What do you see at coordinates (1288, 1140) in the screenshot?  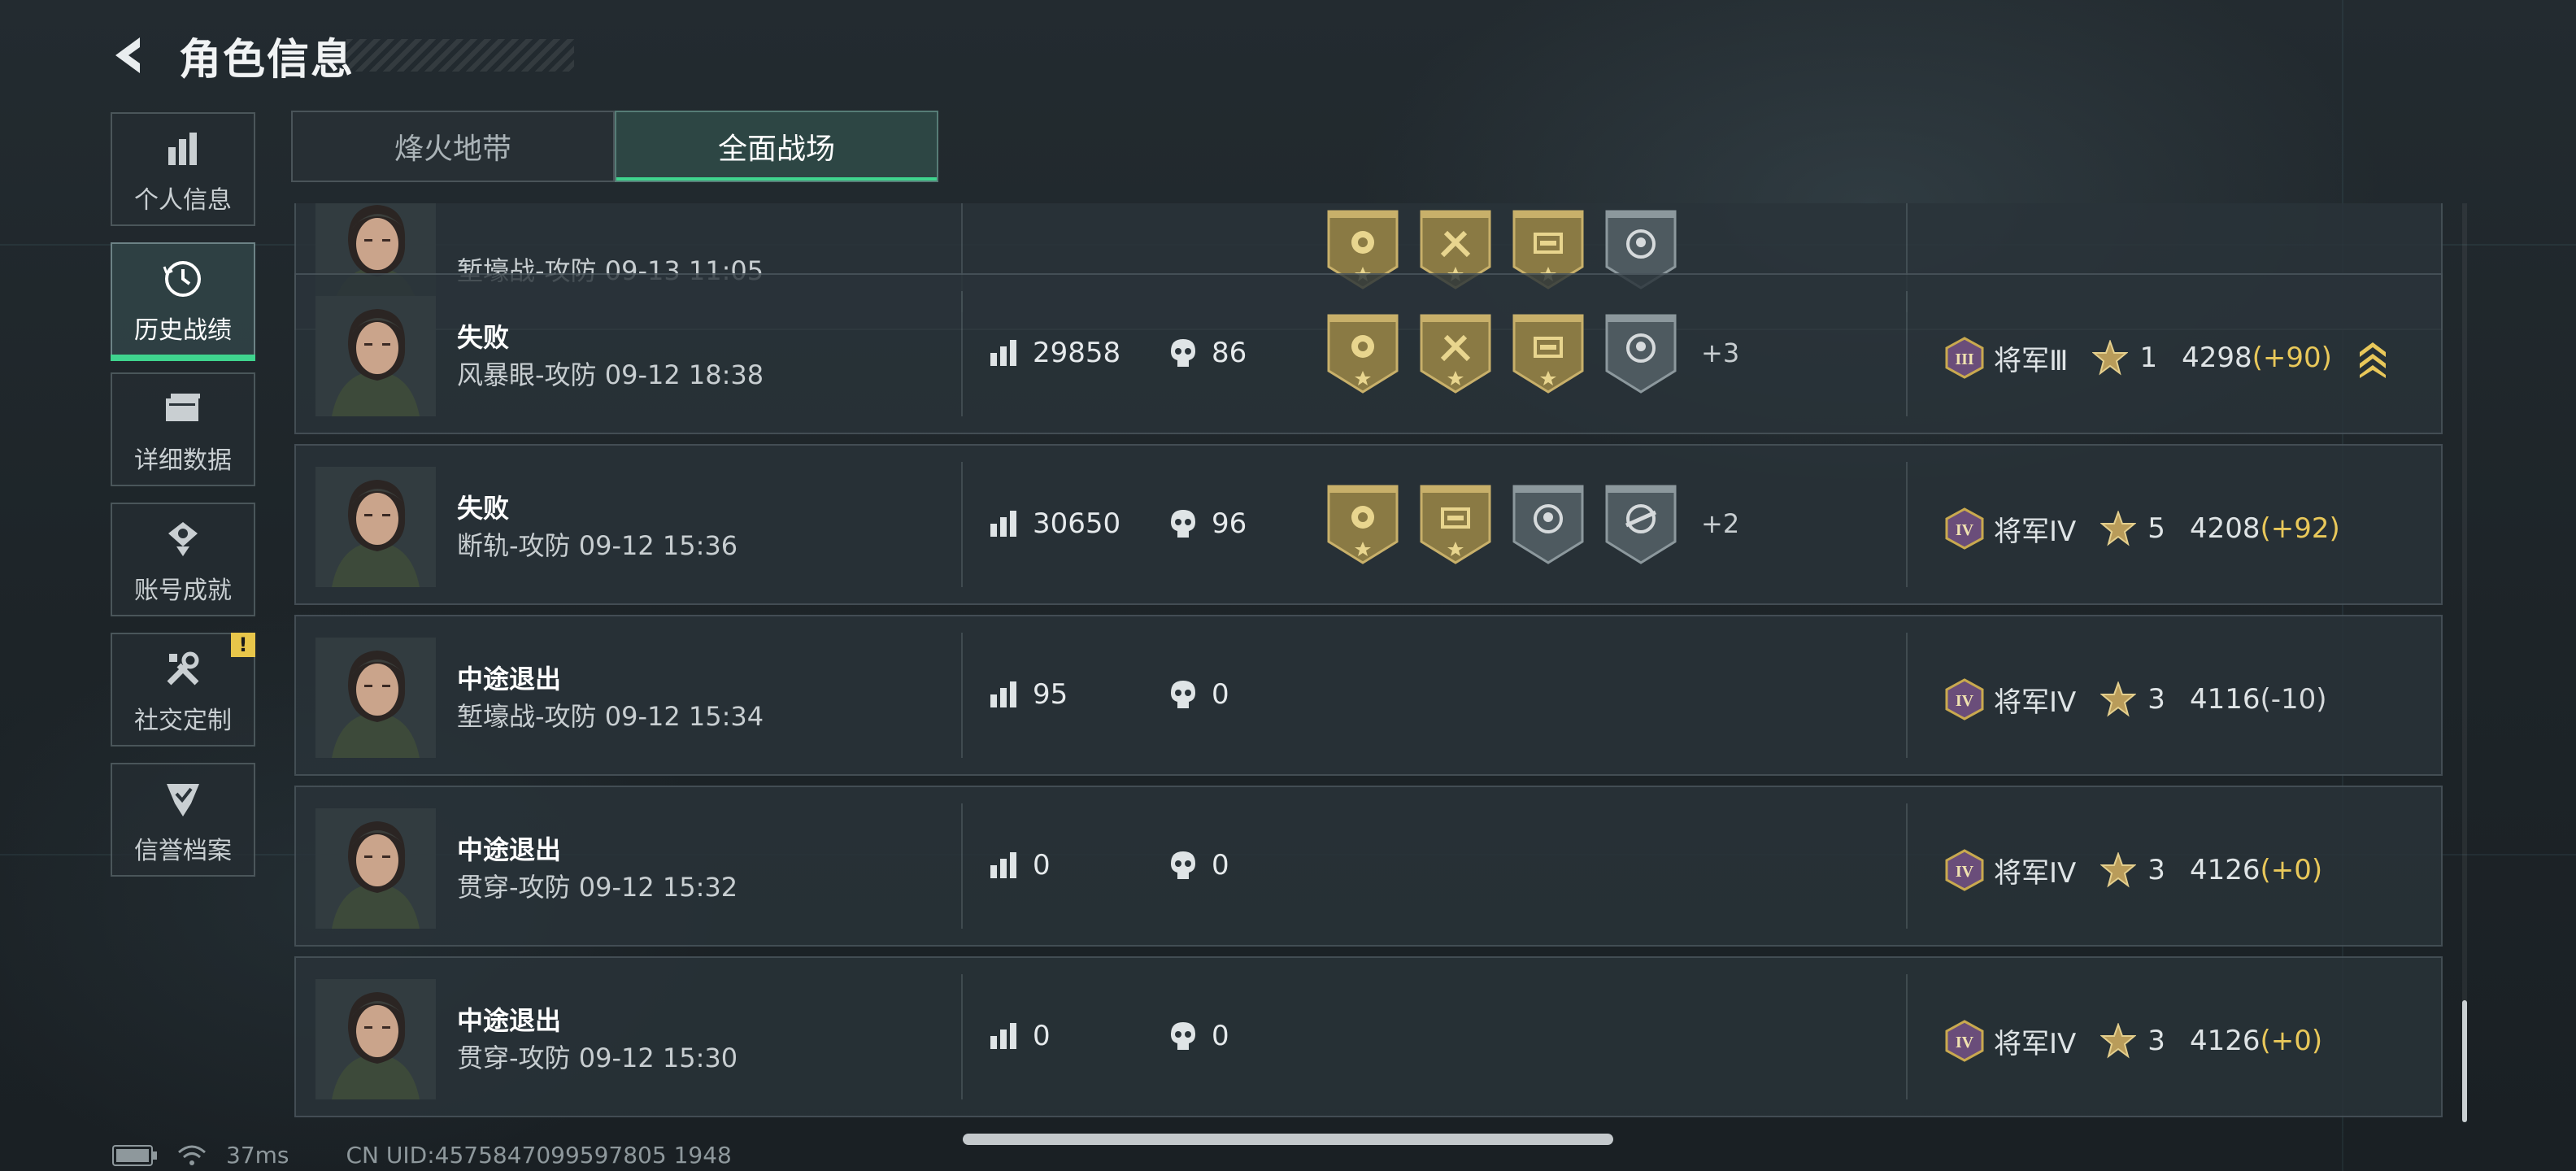 I see `home-indicator` at bounding box center [1288, 1140].